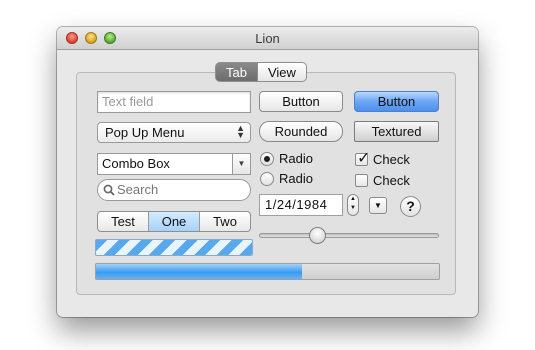 This screenshot has width=535, height=350. Describe the element at coordinates (174, 190) in the screenshot. I see `search-field: Search` at that location.